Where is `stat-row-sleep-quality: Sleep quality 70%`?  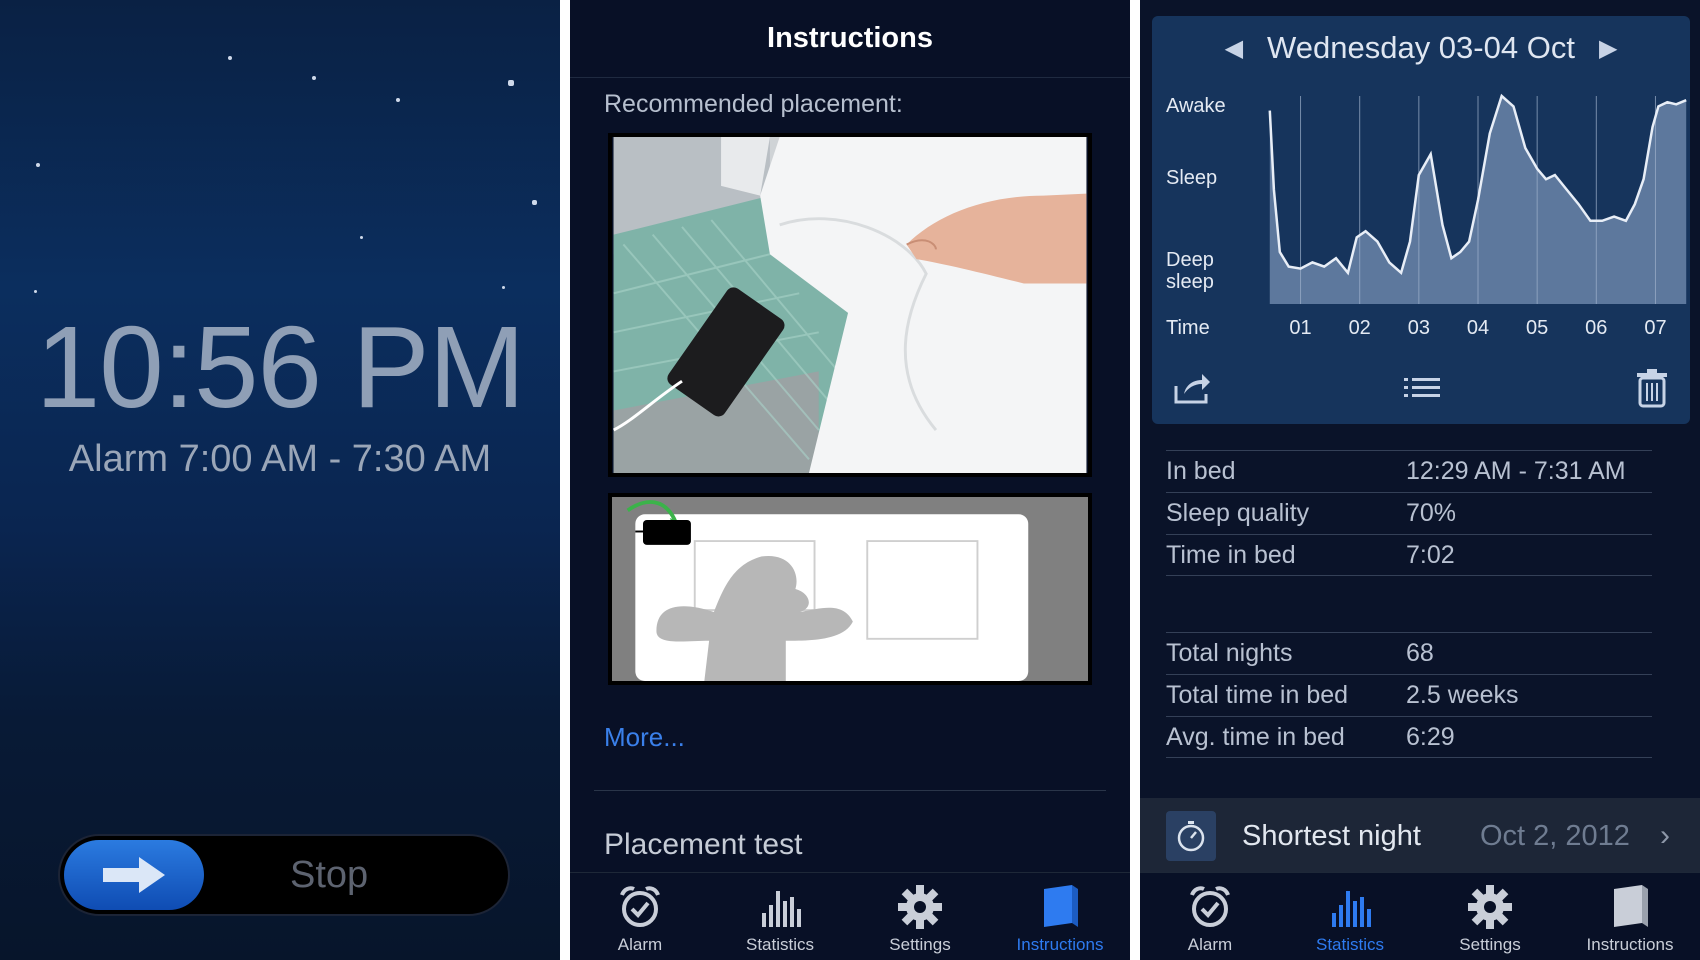 stat-row-sleep-quality: Sleep quality 70% is located at coordinates (1409, 513).